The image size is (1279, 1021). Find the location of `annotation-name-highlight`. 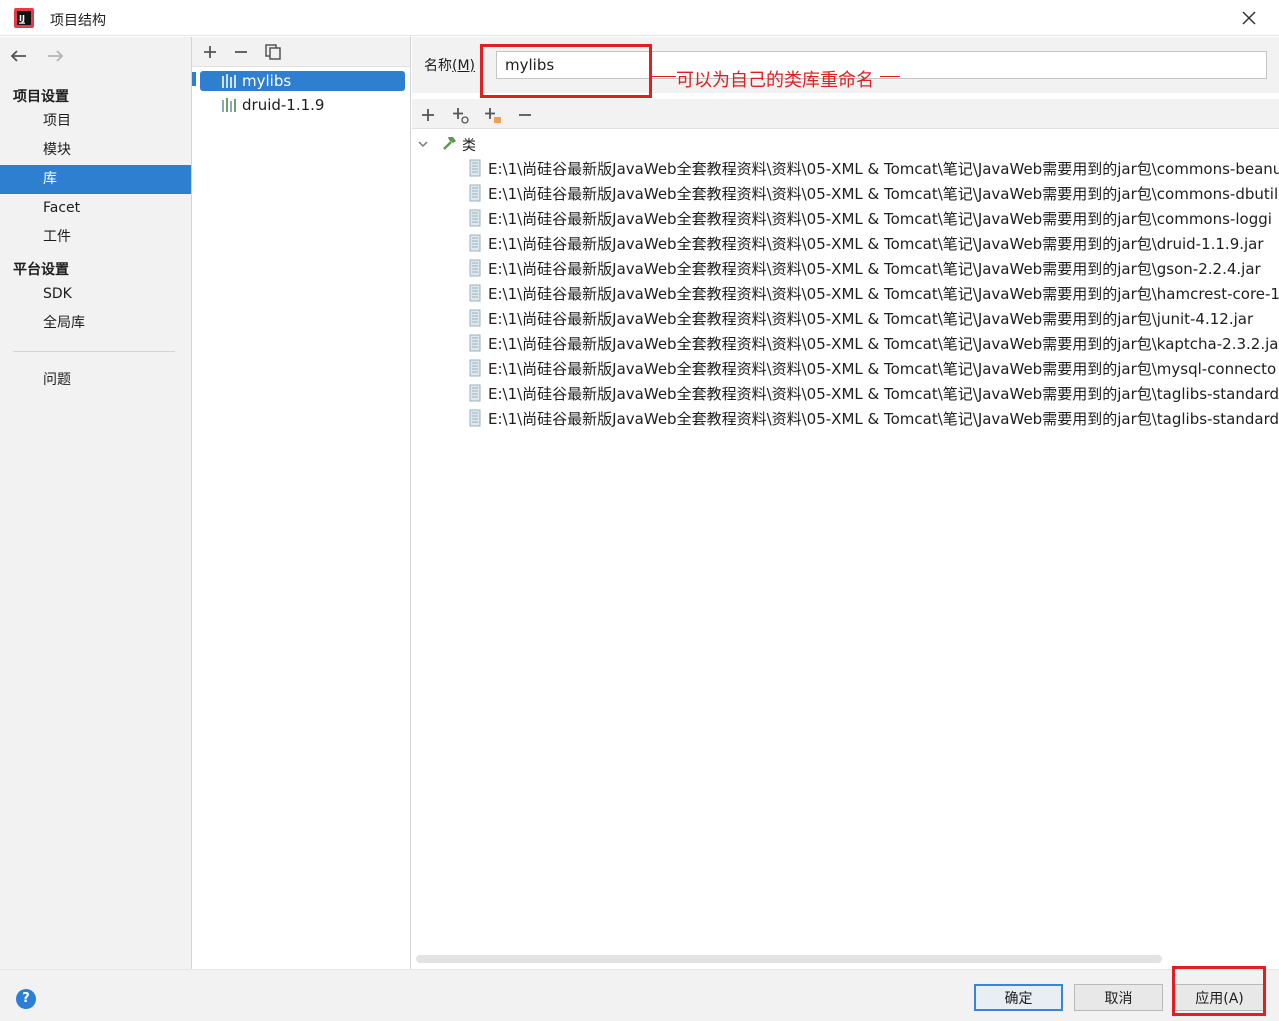

annotation-name-highlight is located at coordinates (566, 71).